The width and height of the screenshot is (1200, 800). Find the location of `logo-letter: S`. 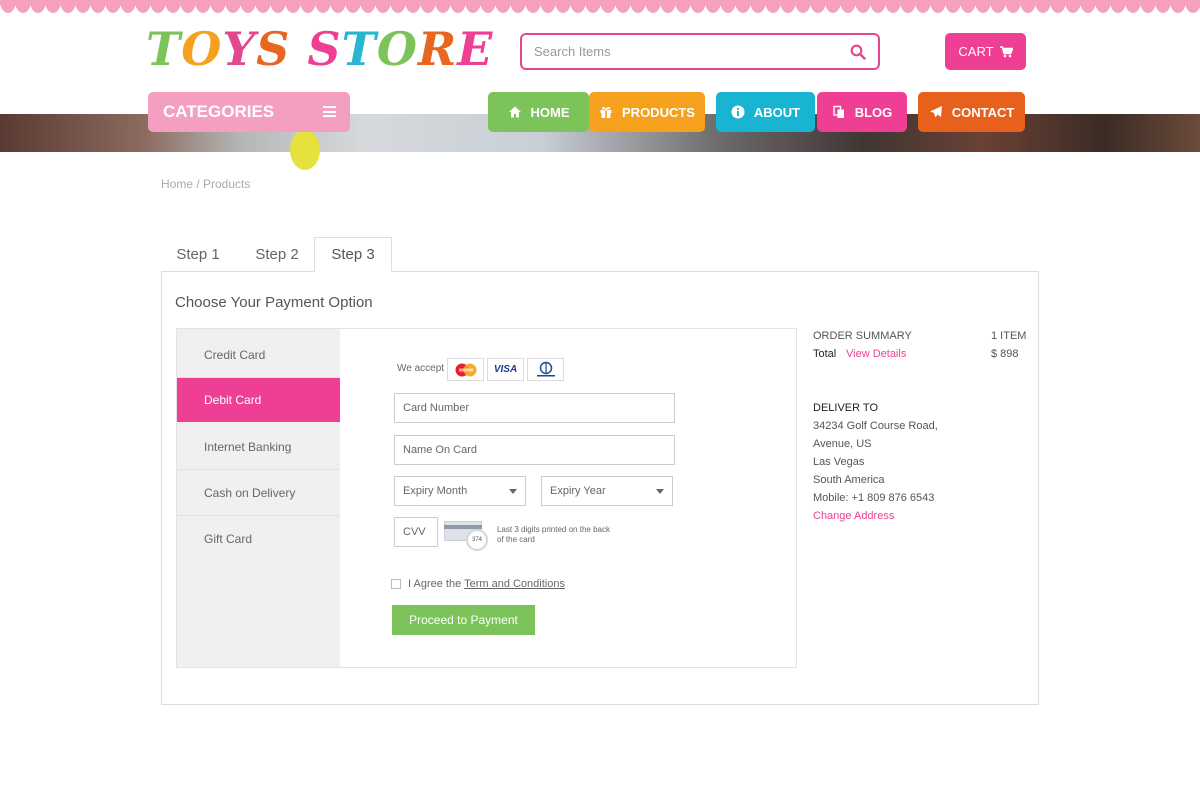

logo-letter: S is located at coordinates (273, 49).